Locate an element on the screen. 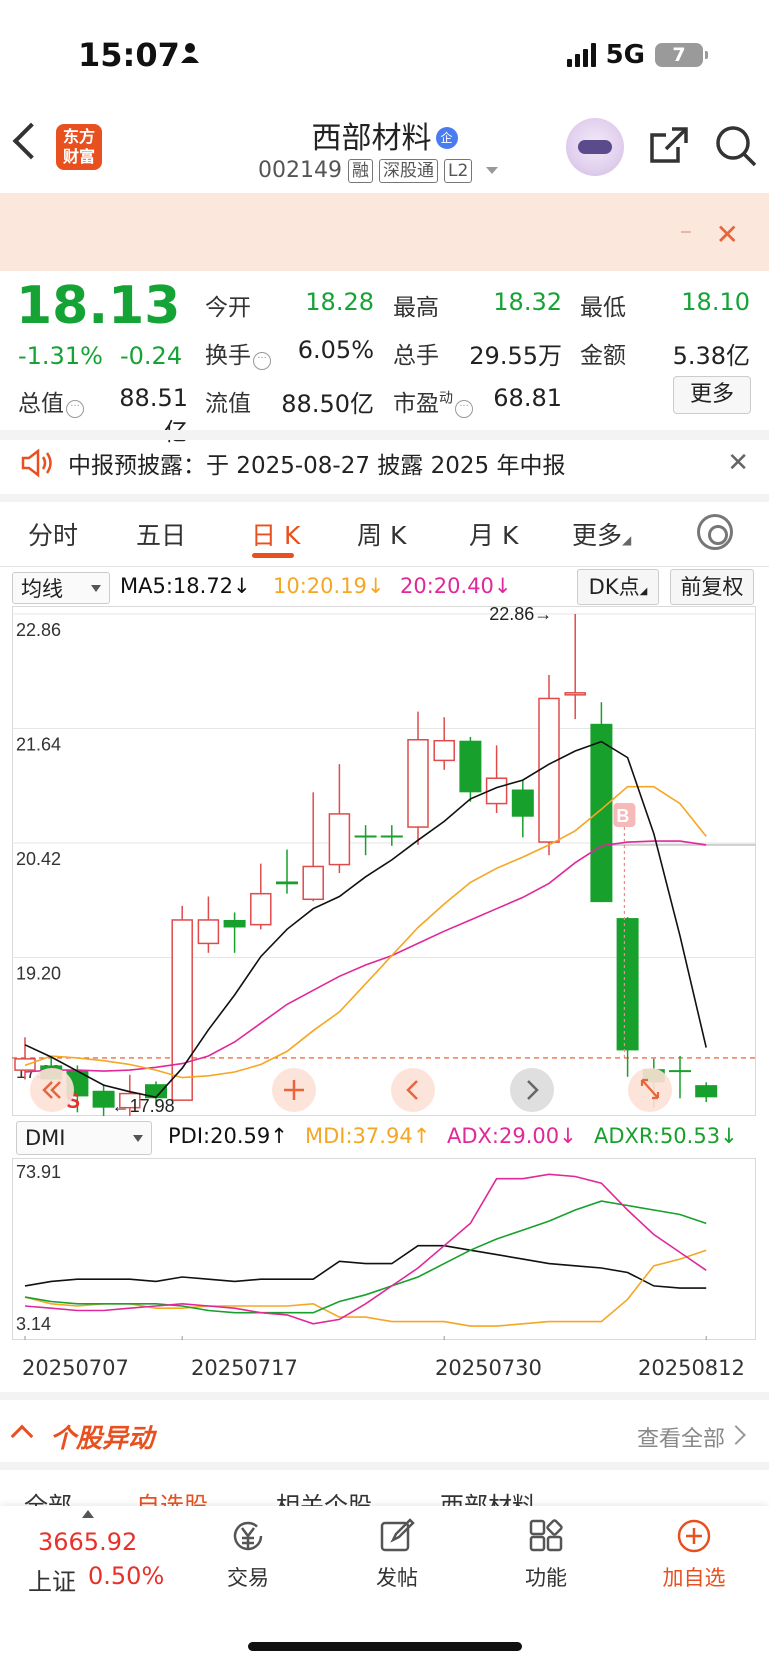 The image size is (769, 1665). market-cap-label: 总值 ··· is located at coordinates (51, 401).